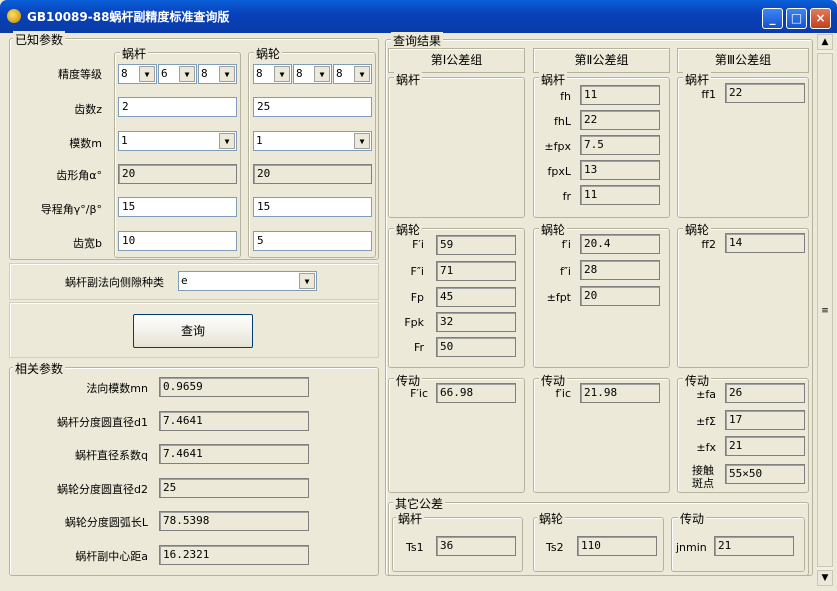 This screenshot has width=837, height=591. I want to click on g2-fhL-field: 22, so click(620, 120).